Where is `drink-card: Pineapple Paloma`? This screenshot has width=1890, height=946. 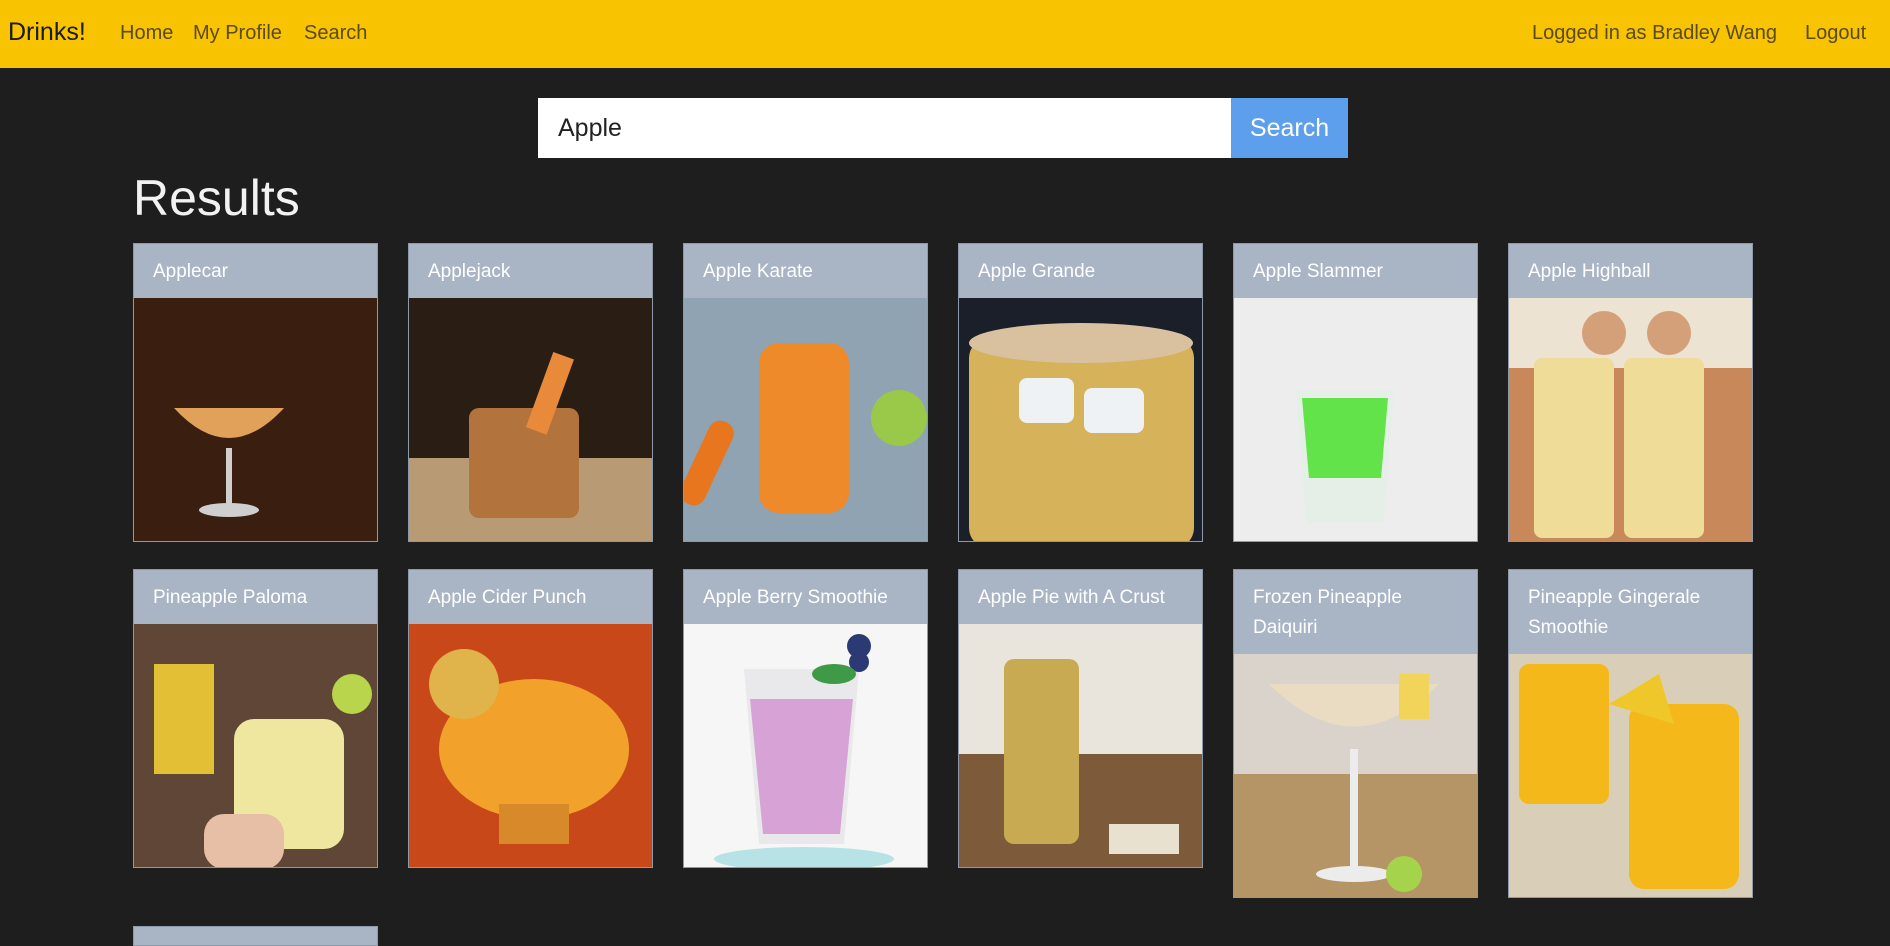 drink-card: Pineapple Paloma is located at coordinates (255, 718).